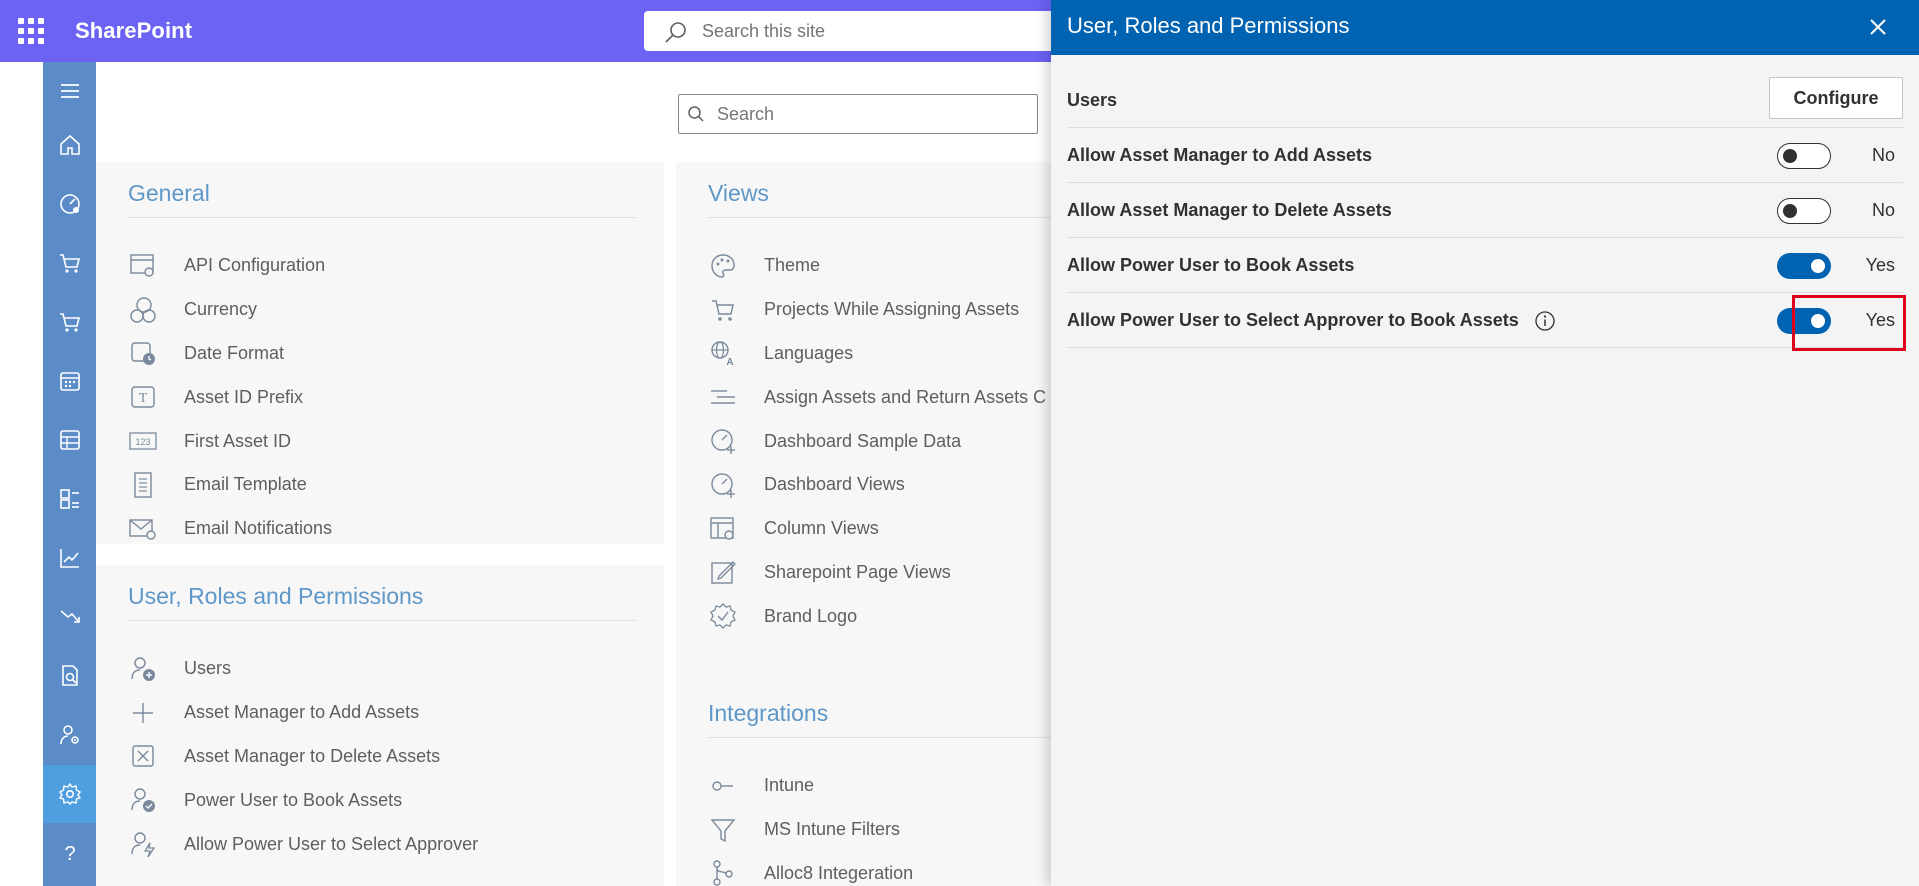 This screenshot has width=1919, height=886. What do you see at coordinates (391, 757) in the screenshot?
I see `urp-item-asset-manager-delete: Asset Manager to Delete Assets` at bounding box center [391, 757].